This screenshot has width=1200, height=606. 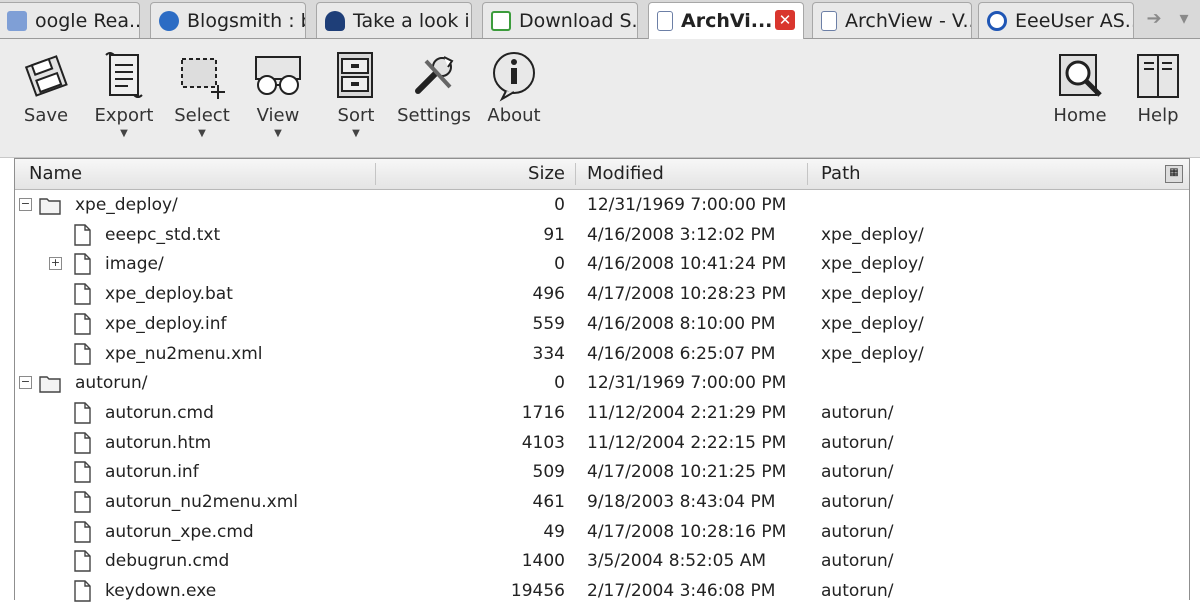 I want to click on view-dropdown-icon: ▼, so click(x=278, y=133).